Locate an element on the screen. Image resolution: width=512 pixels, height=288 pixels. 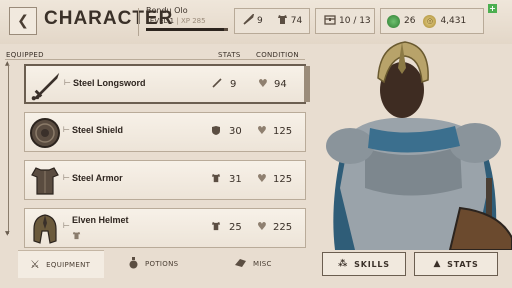
shield-icon is located at coordinates (216, 132).